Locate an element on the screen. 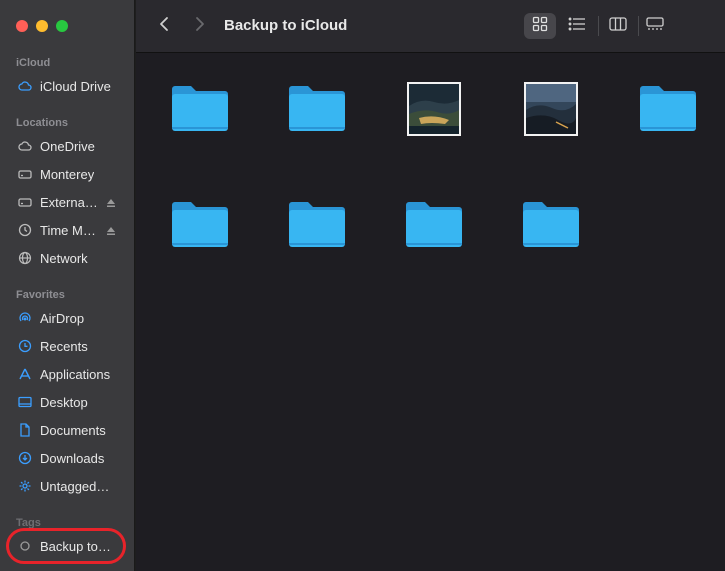 This screenshot has width=725, height=571. sidebar-item-airdrop: AirDrop is located at coordinates (68, 318).